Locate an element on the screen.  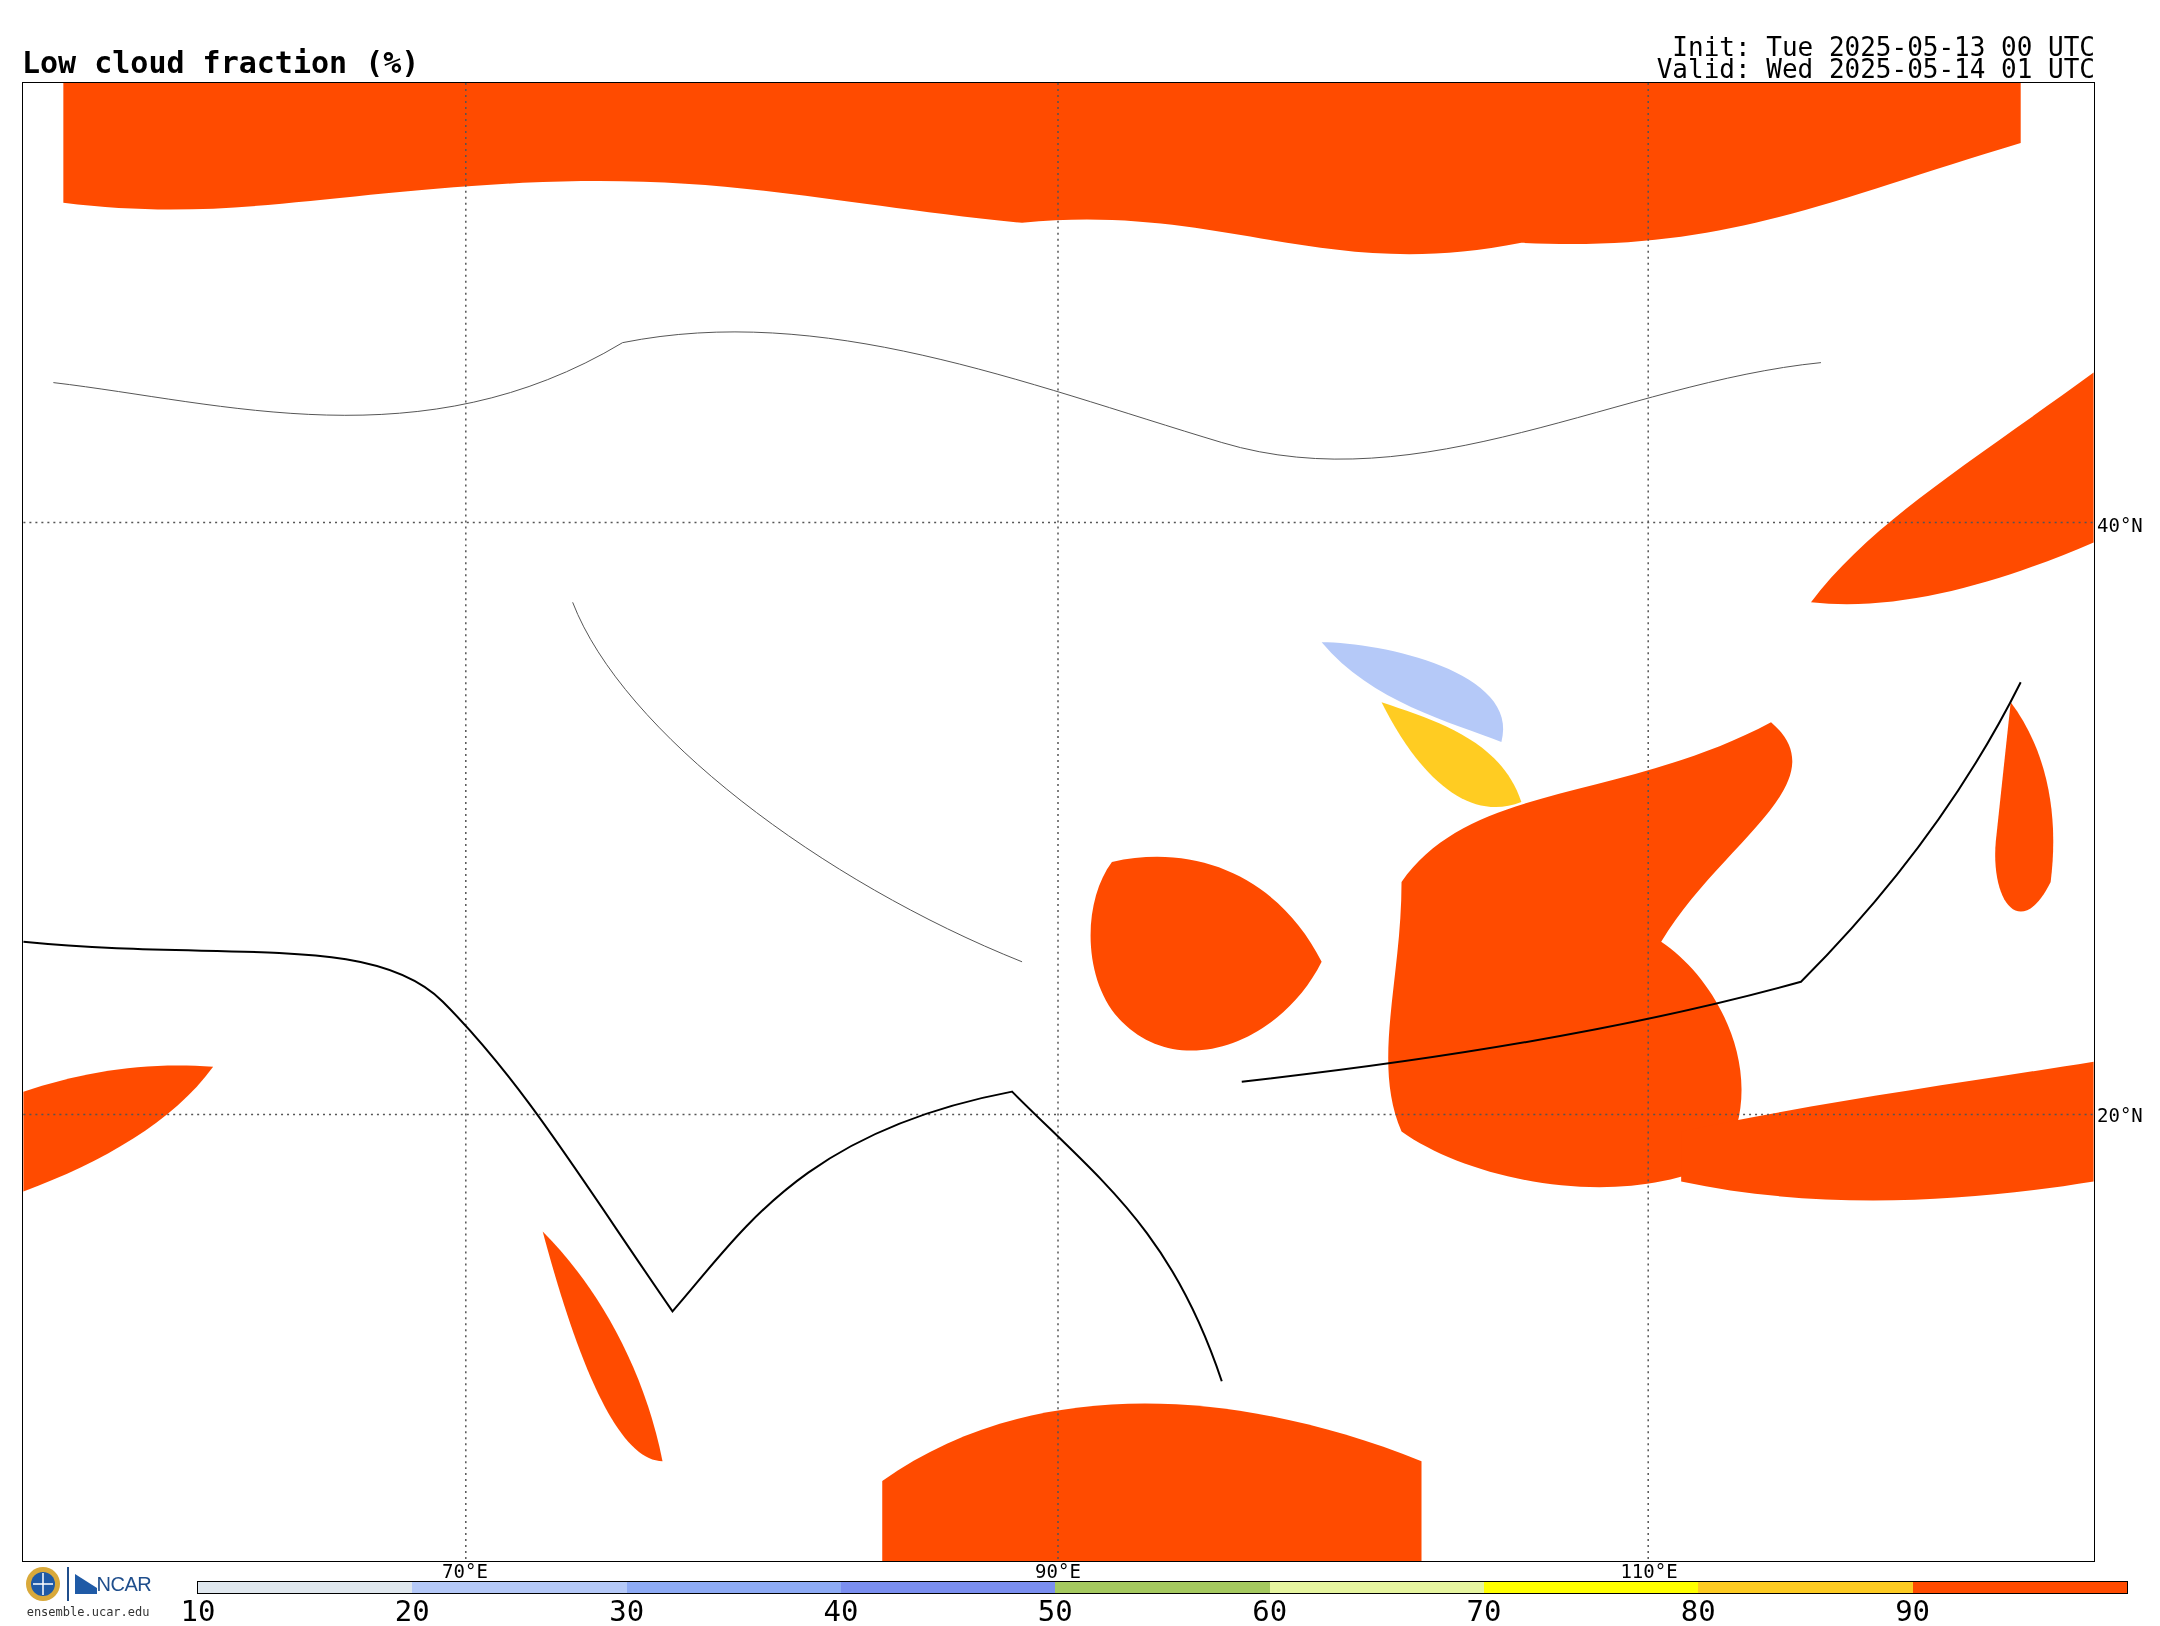
colorbar-tick-label: 60 is located at coordinates (1270, 1611).